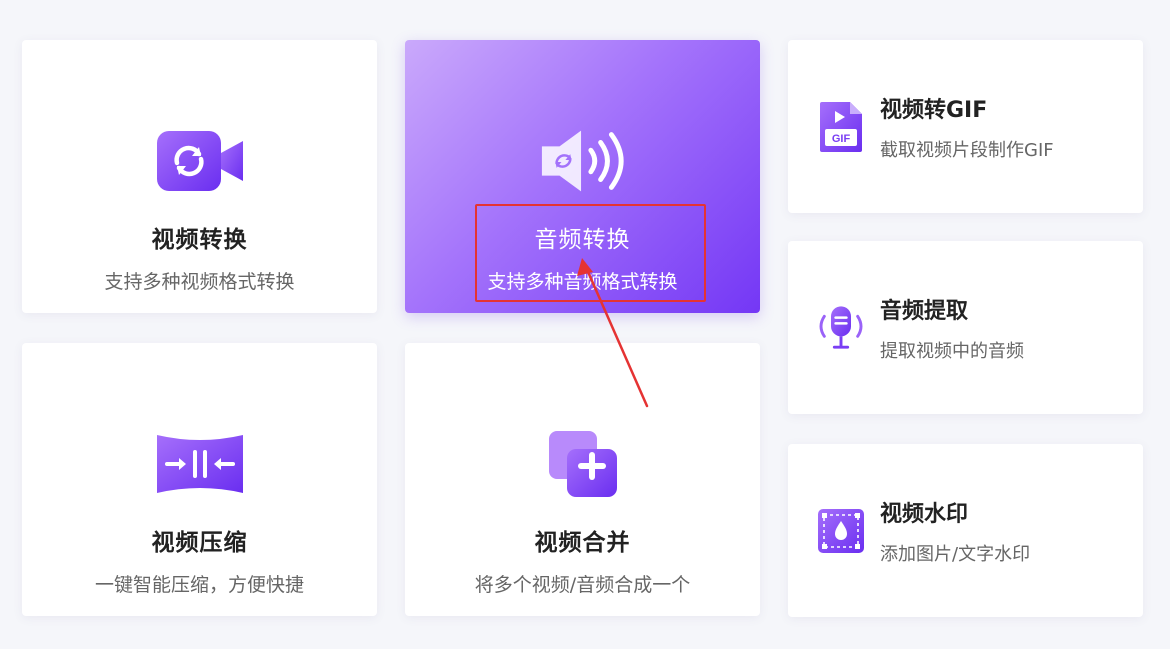 The height and width of the screenshot is (649, 1170). I want to click on card-desc: 添加图片/文字水印, so click(955, 554).